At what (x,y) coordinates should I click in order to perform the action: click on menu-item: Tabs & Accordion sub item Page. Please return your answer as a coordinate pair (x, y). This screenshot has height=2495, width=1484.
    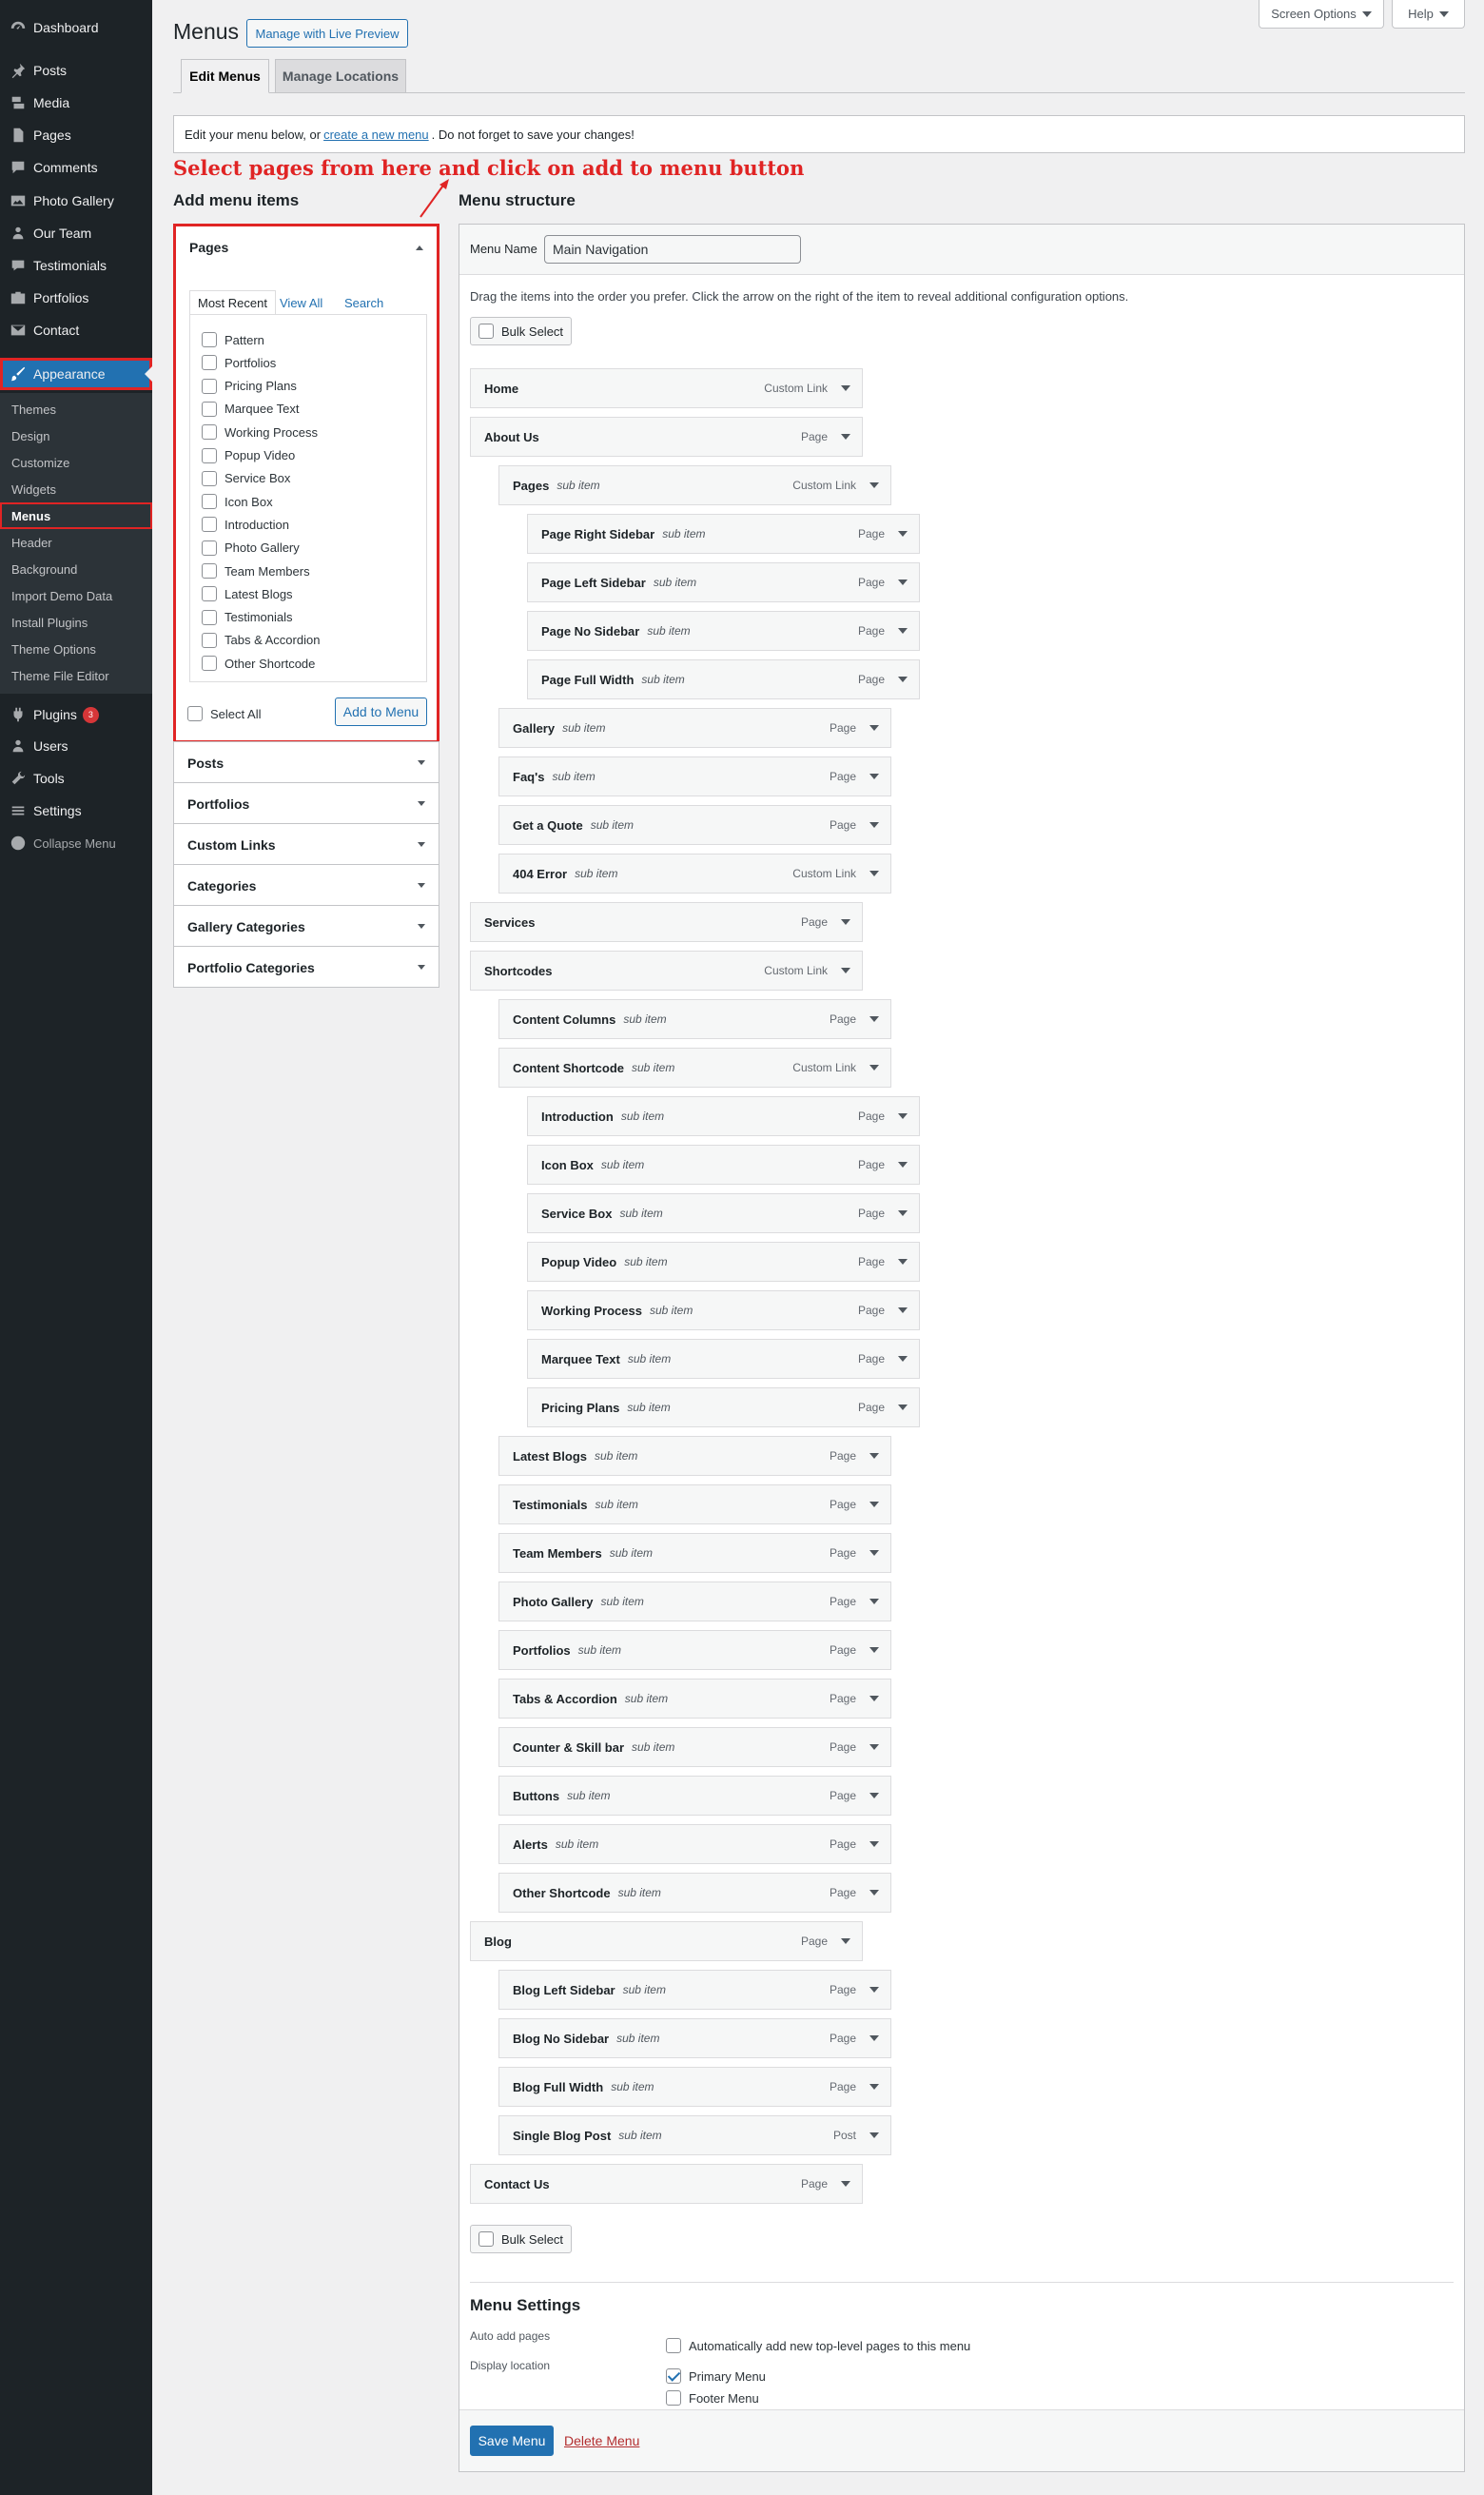
    Looking at the image, I should click on (694, 1699).